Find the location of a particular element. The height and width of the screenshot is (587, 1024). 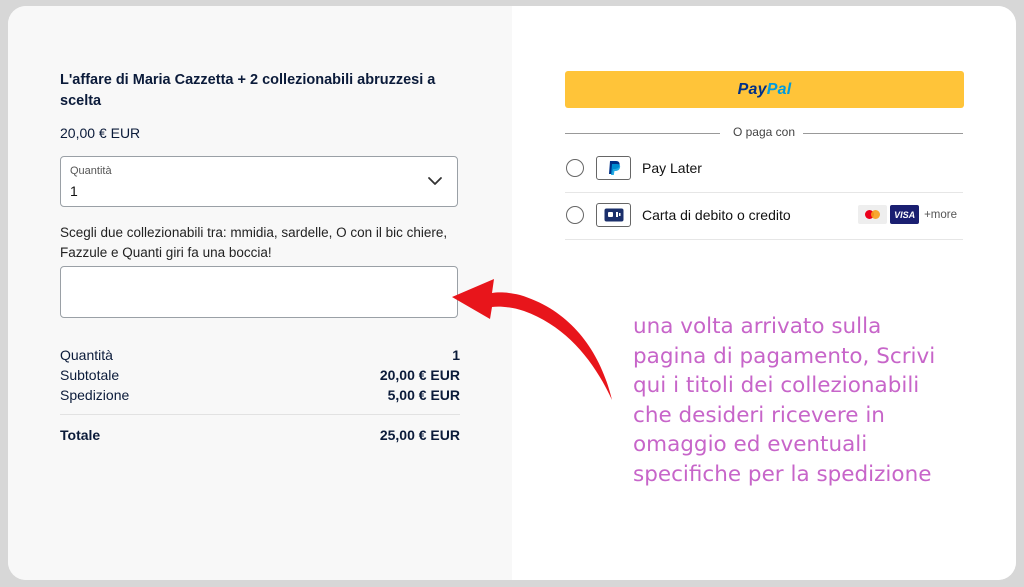

pay-later-option: Pay Later is located at coordinates (764, 169).